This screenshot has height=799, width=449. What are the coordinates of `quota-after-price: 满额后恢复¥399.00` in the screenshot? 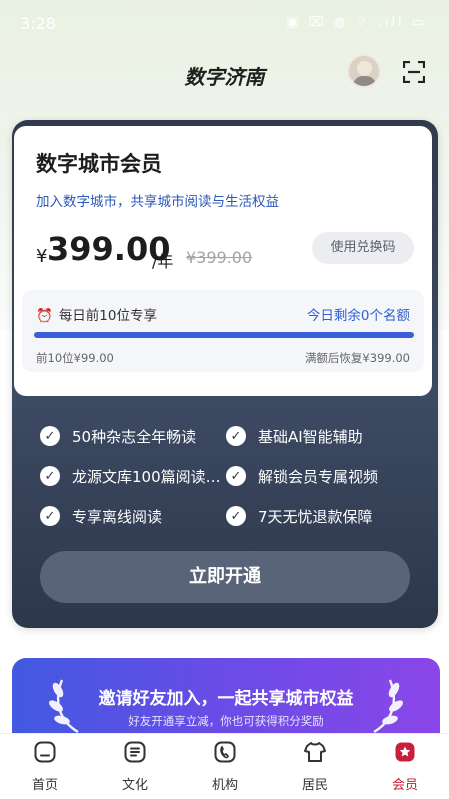 It's located at (357, 358).